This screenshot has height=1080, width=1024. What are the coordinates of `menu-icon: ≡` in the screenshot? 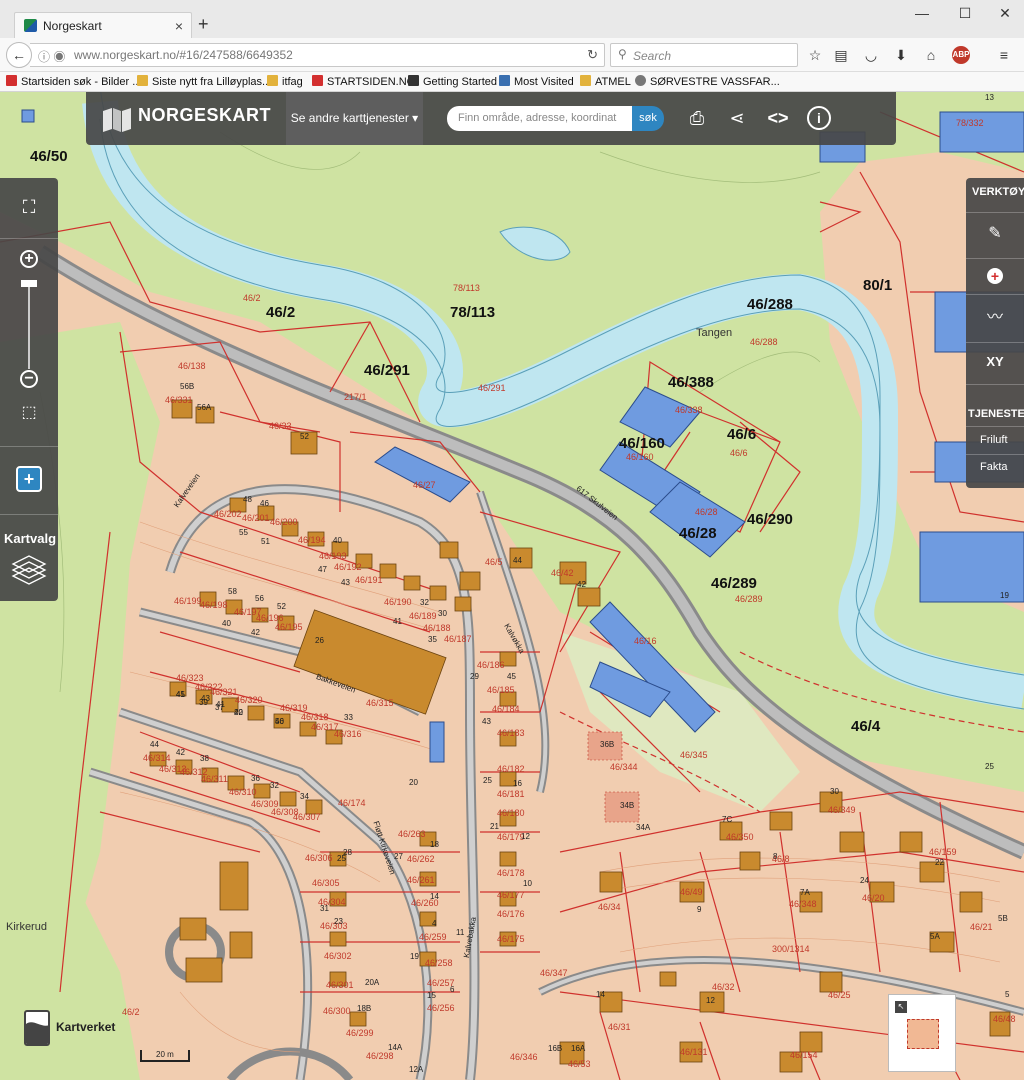 It's located at (1004, 55).